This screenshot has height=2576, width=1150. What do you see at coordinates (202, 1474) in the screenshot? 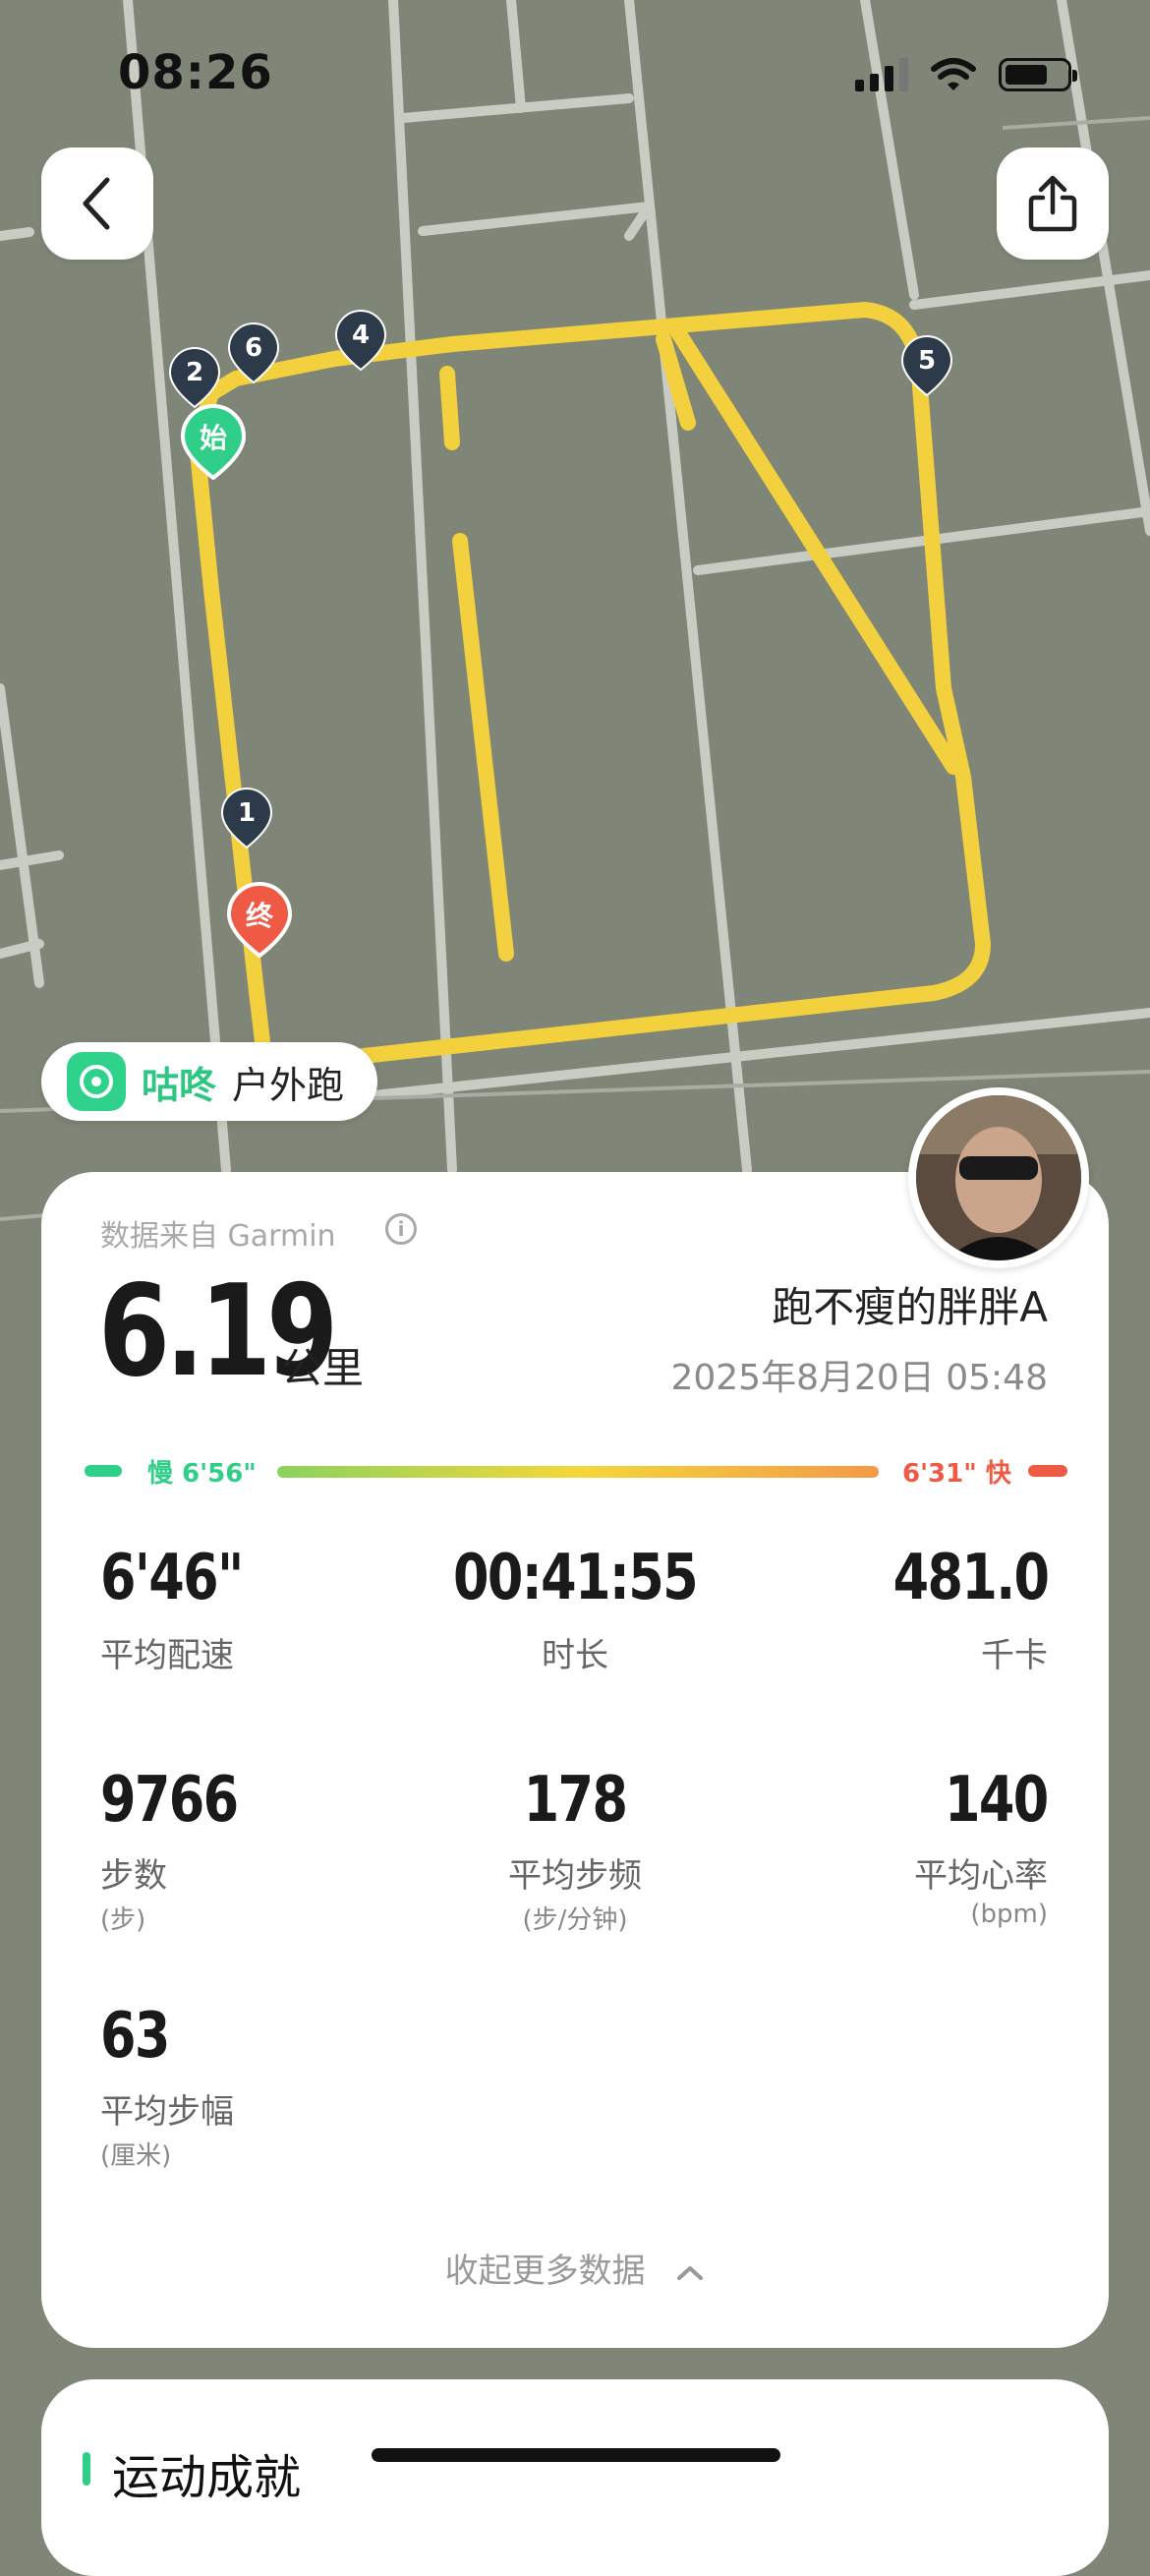
I see `slowest-pace: 慢 6'56"` at bounding box center [202, 1474].